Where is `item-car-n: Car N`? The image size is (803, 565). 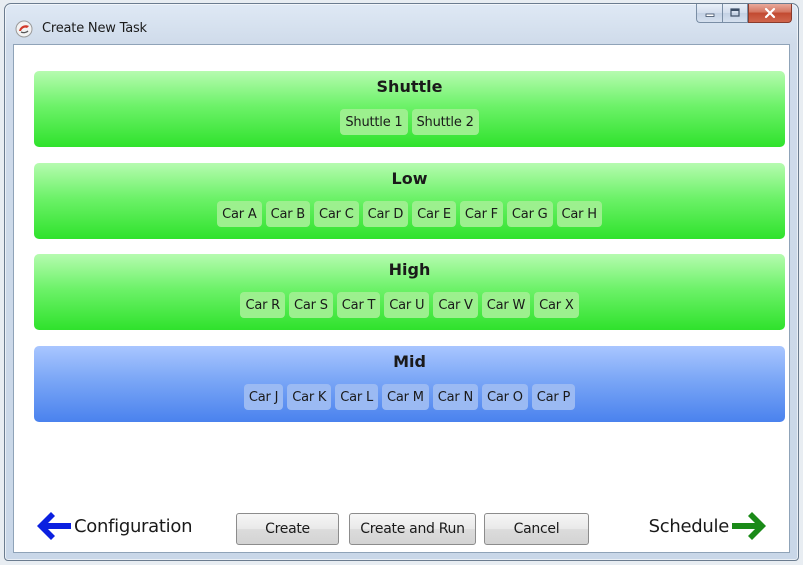 item-car-n: Car N is located at coordinates (455, 397).